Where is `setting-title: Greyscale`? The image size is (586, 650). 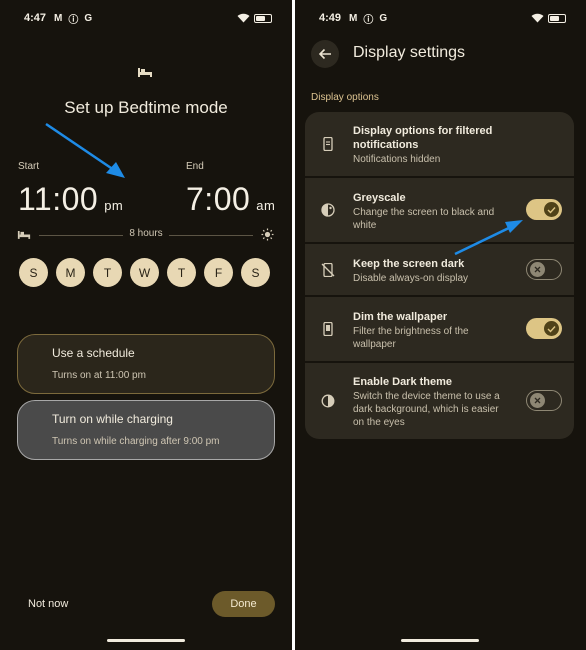
setting-title: Greyscale is located at coordinates (379, 198).